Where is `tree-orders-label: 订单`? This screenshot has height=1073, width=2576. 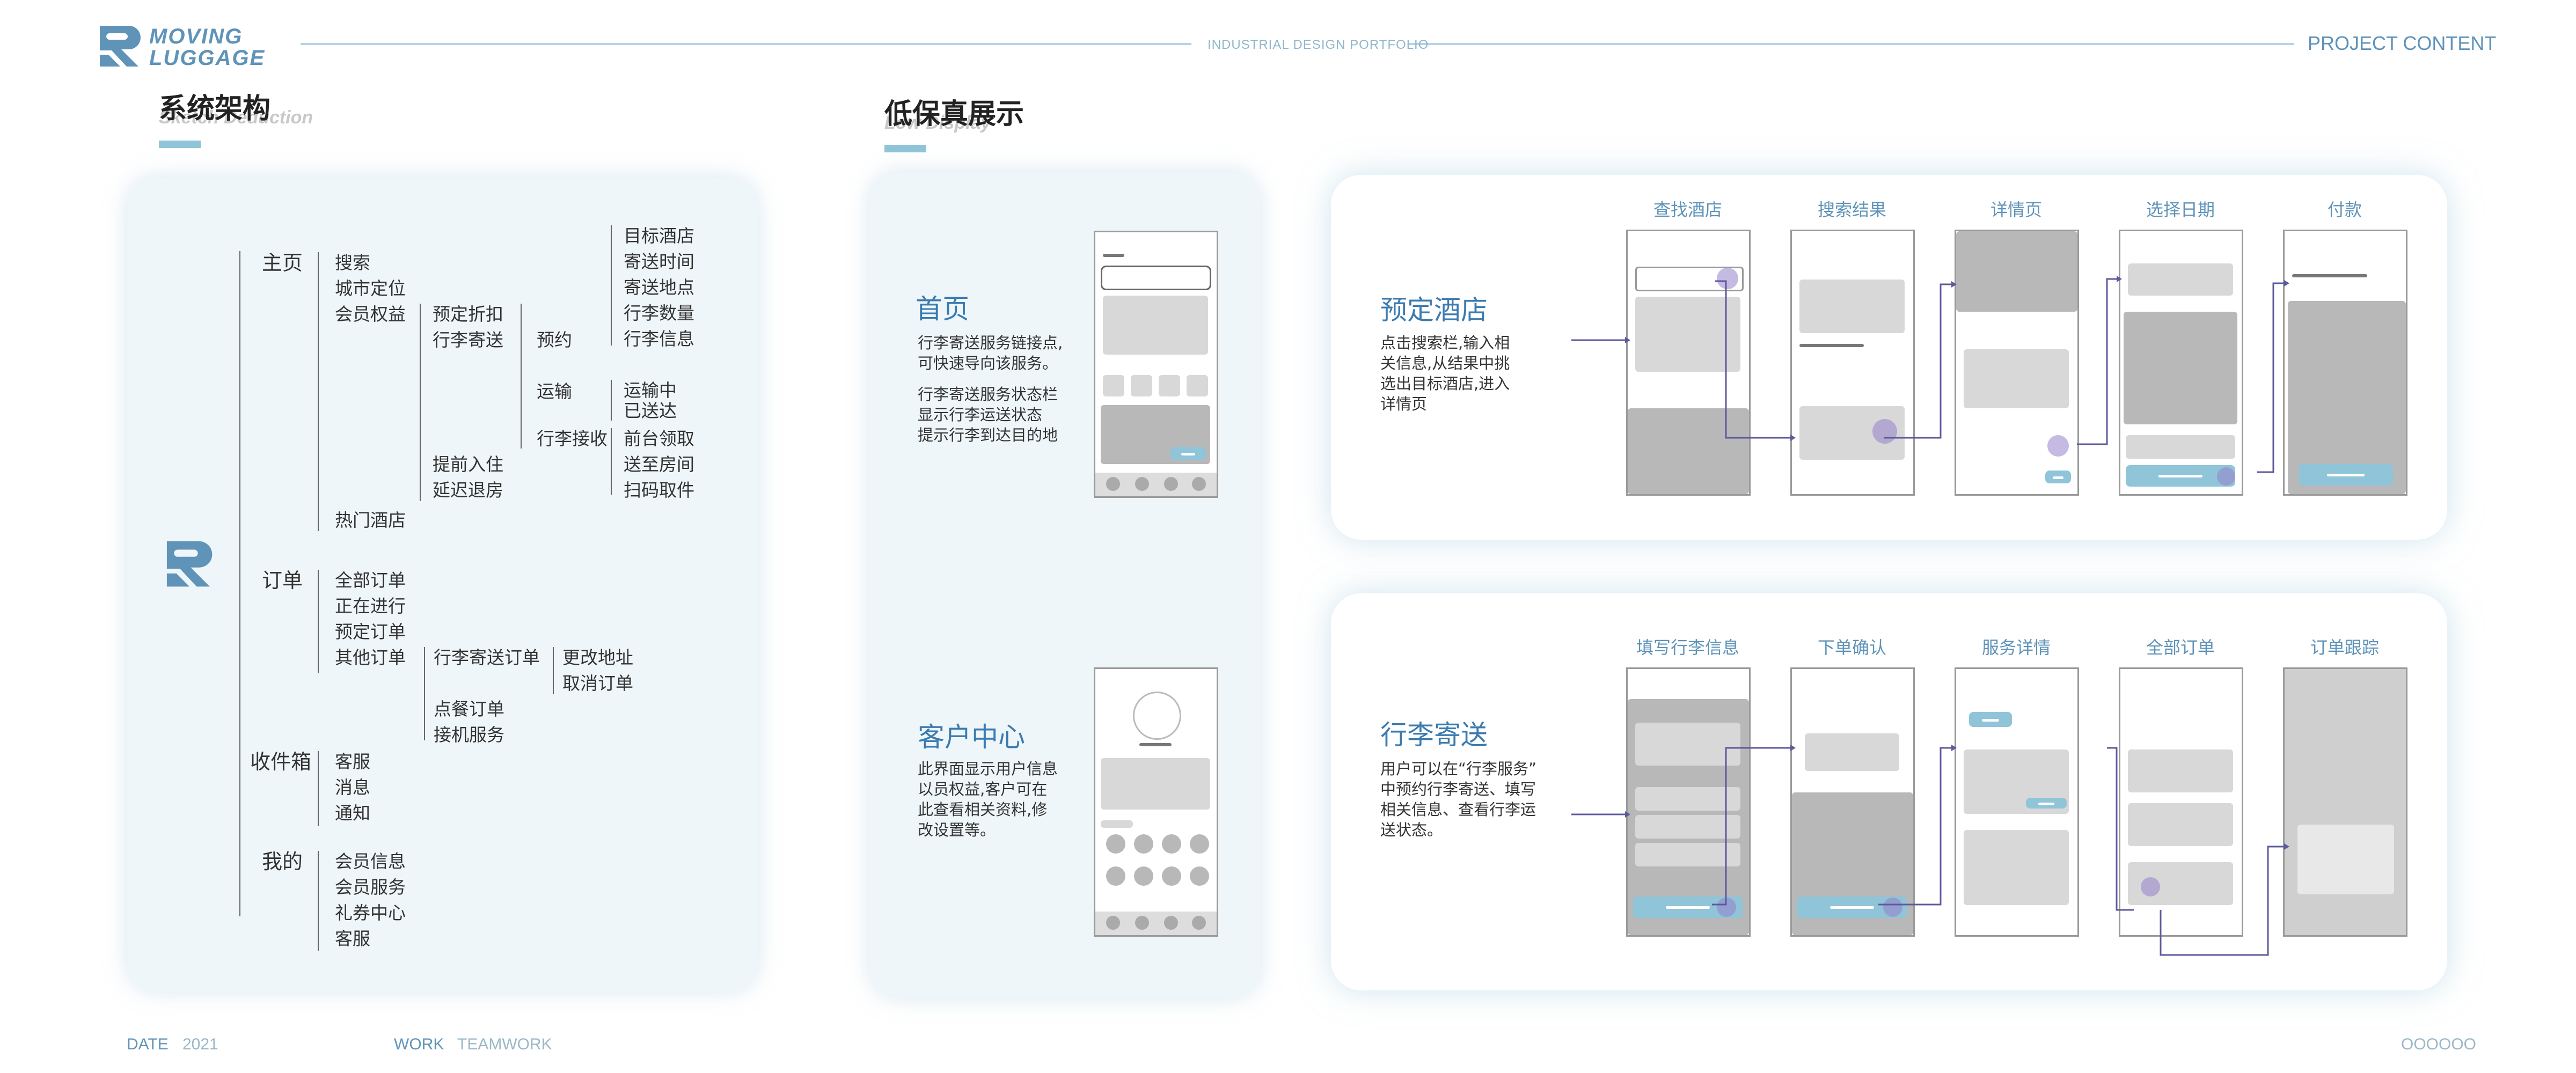
tree-orders-label: 订单 is located at coordinates (282, 580).